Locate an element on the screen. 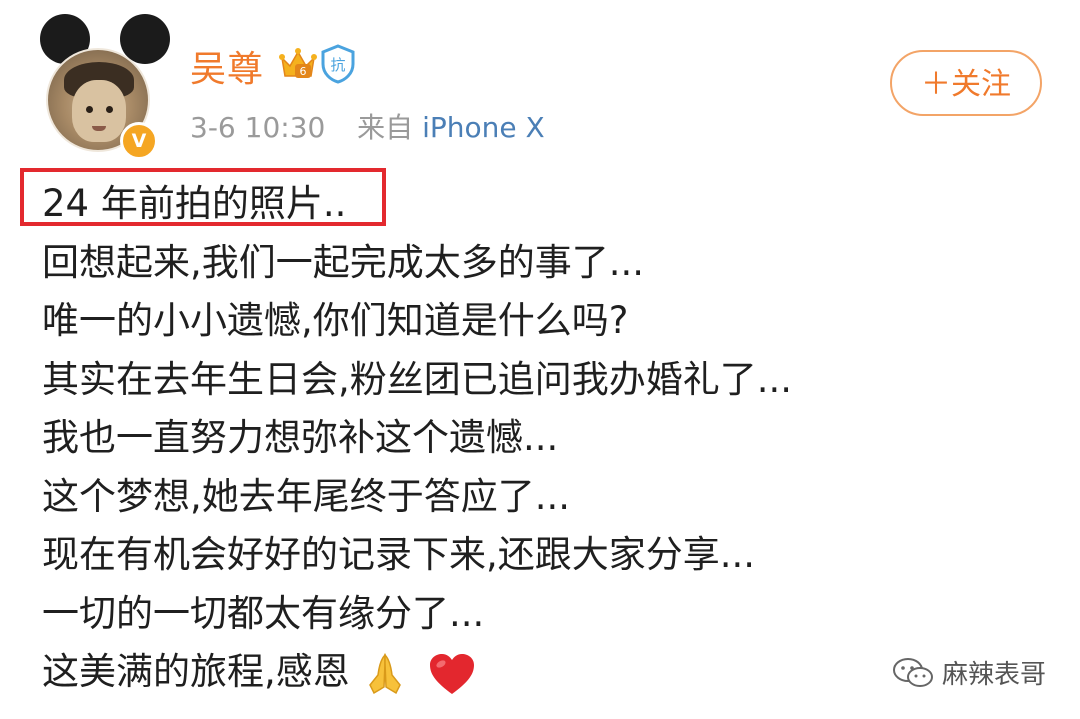 The height and width of the screenshot is (719, 1080). level-badge-text: 6 is located at coordinates (303, 71).